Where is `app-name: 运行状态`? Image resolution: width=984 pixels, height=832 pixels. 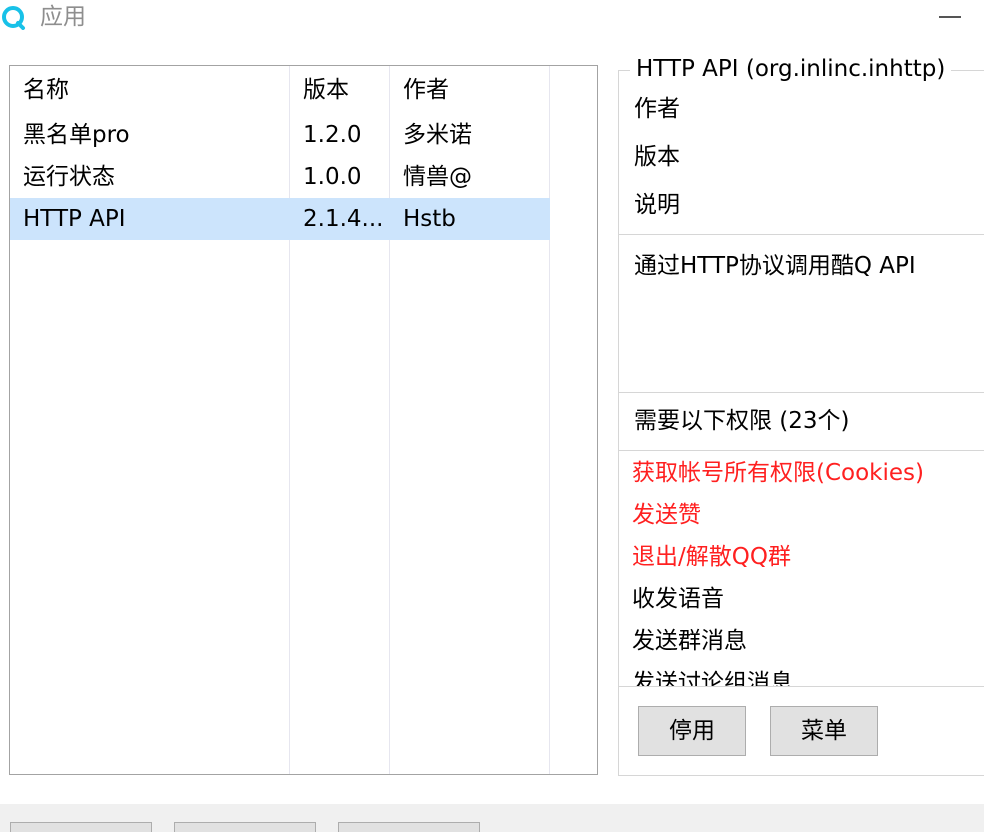
app-name: 运行状态 is located at coordinates (69, 177).